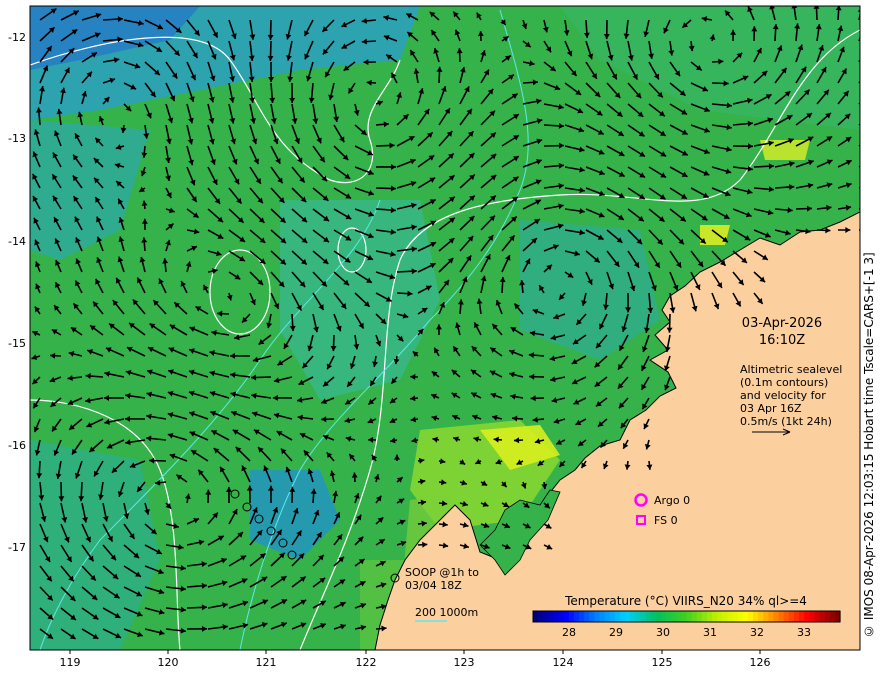 The height and width of the screenshot is (680, 880). I want to click on y-axis-ticks: -12 -13 -14 -15 -16 -17, so click(17, 292).